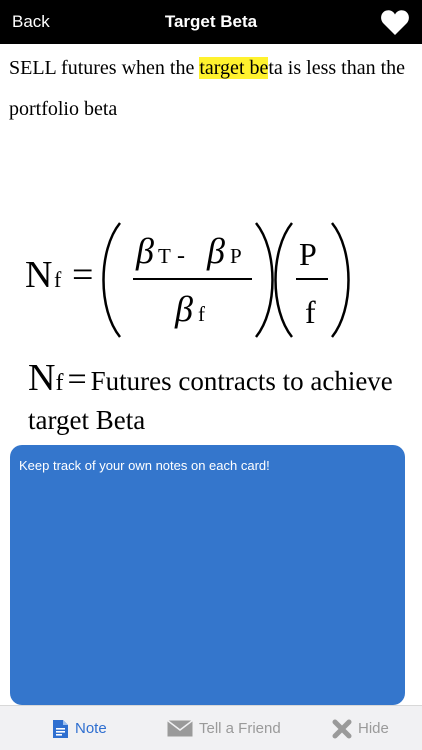  Describe the element at coordinates (234, 68) in the screenshot. I see `highlighted-text: target be` at that location.